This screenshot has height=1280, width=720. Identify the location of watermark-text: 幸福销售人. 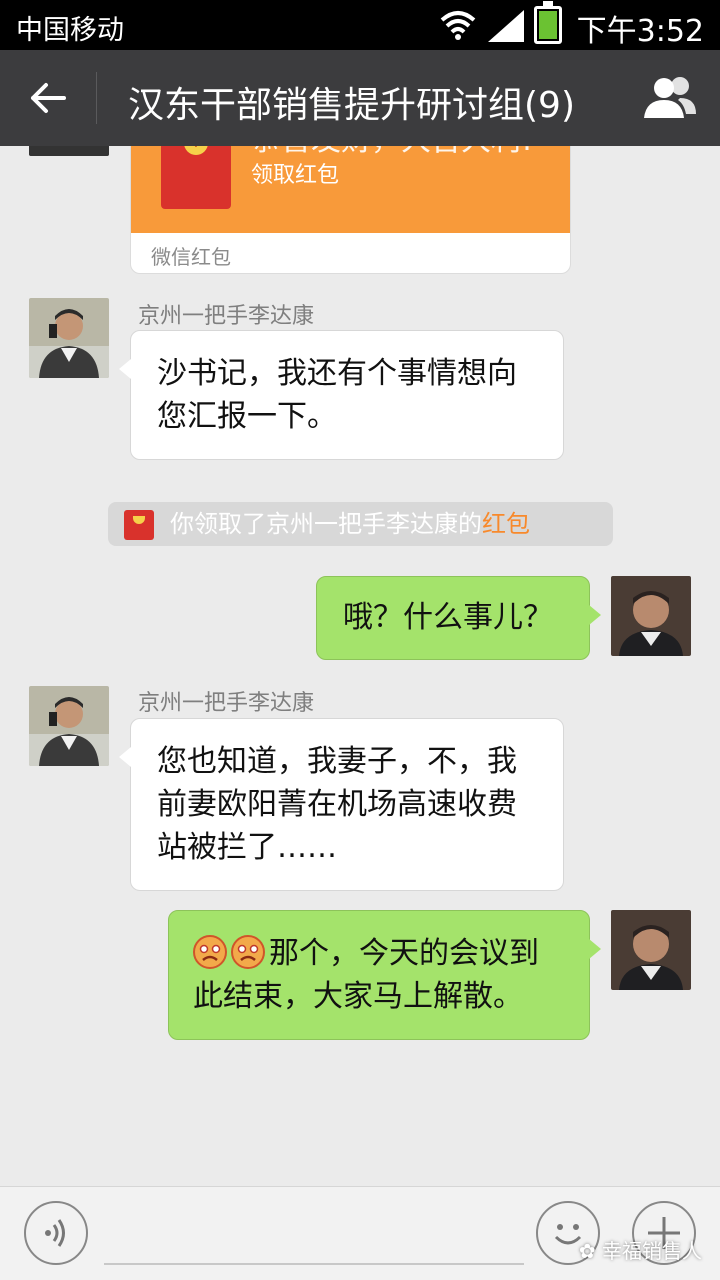
(652, 1251).